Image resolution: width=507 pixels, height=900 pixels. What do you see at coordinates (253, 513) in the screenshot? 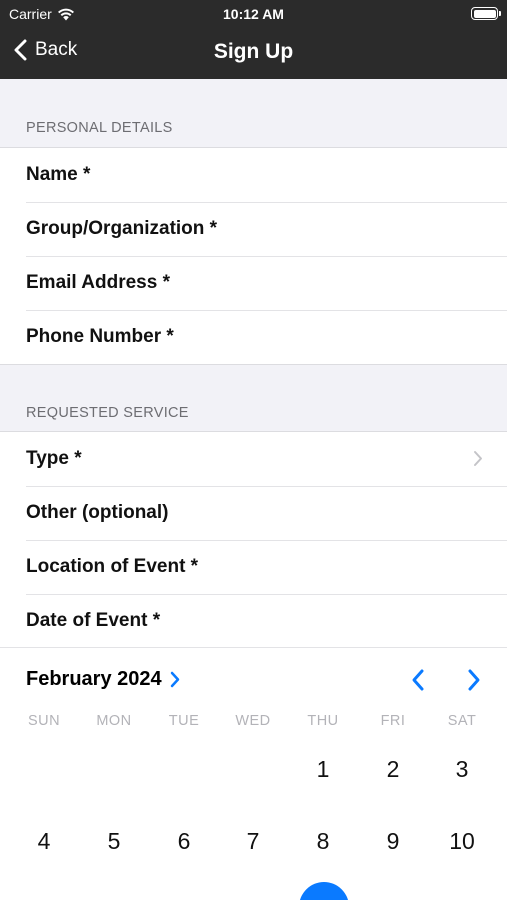
I see `other-field: Other (optional)` at bounding box center [253, 513].